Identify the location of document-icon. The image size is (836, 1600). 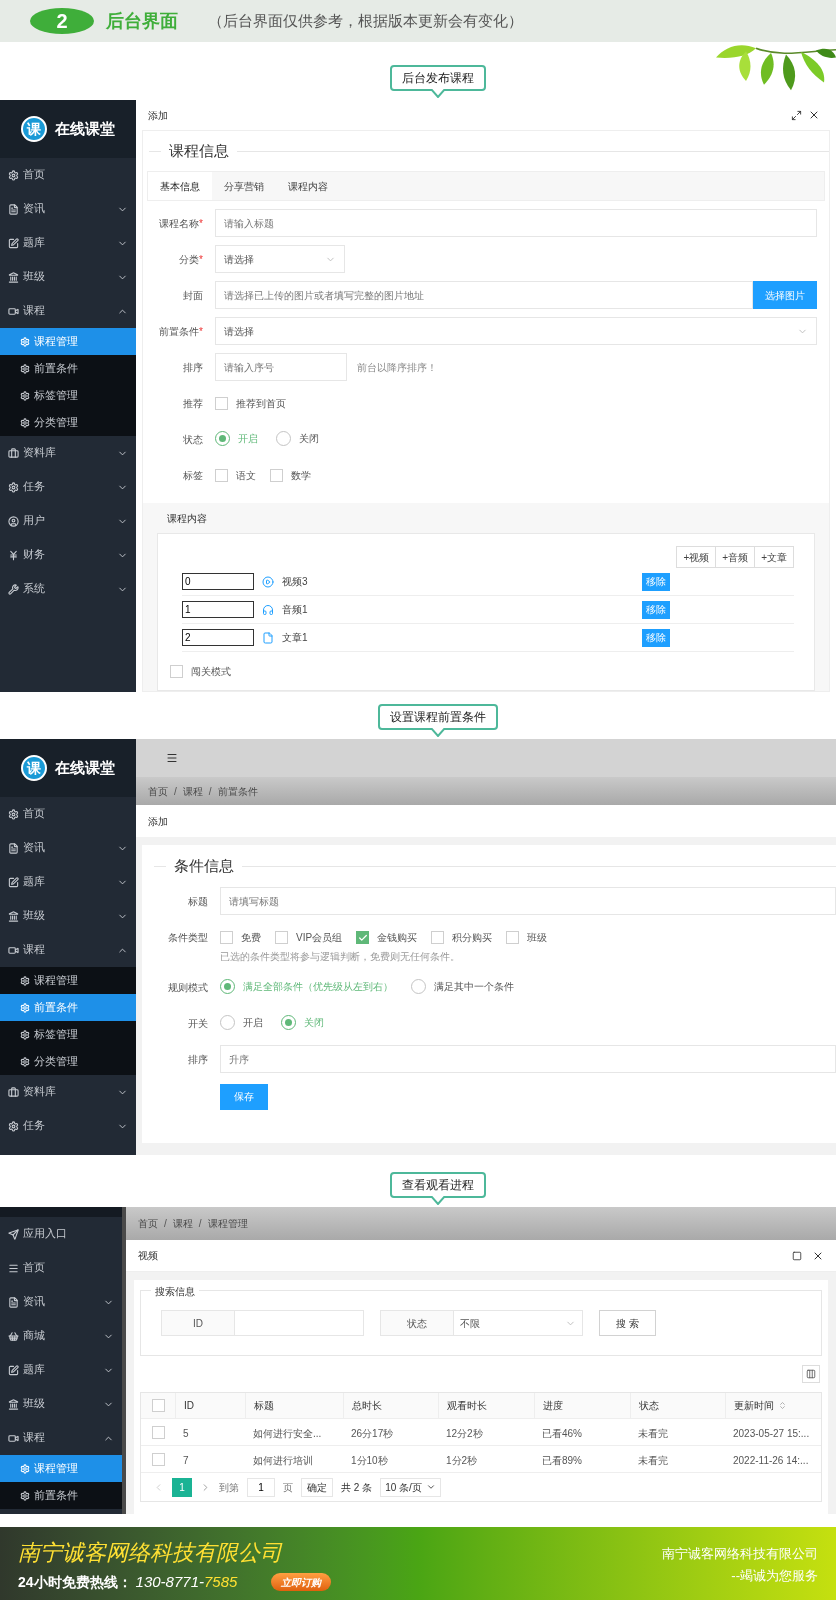
(13, 1302).